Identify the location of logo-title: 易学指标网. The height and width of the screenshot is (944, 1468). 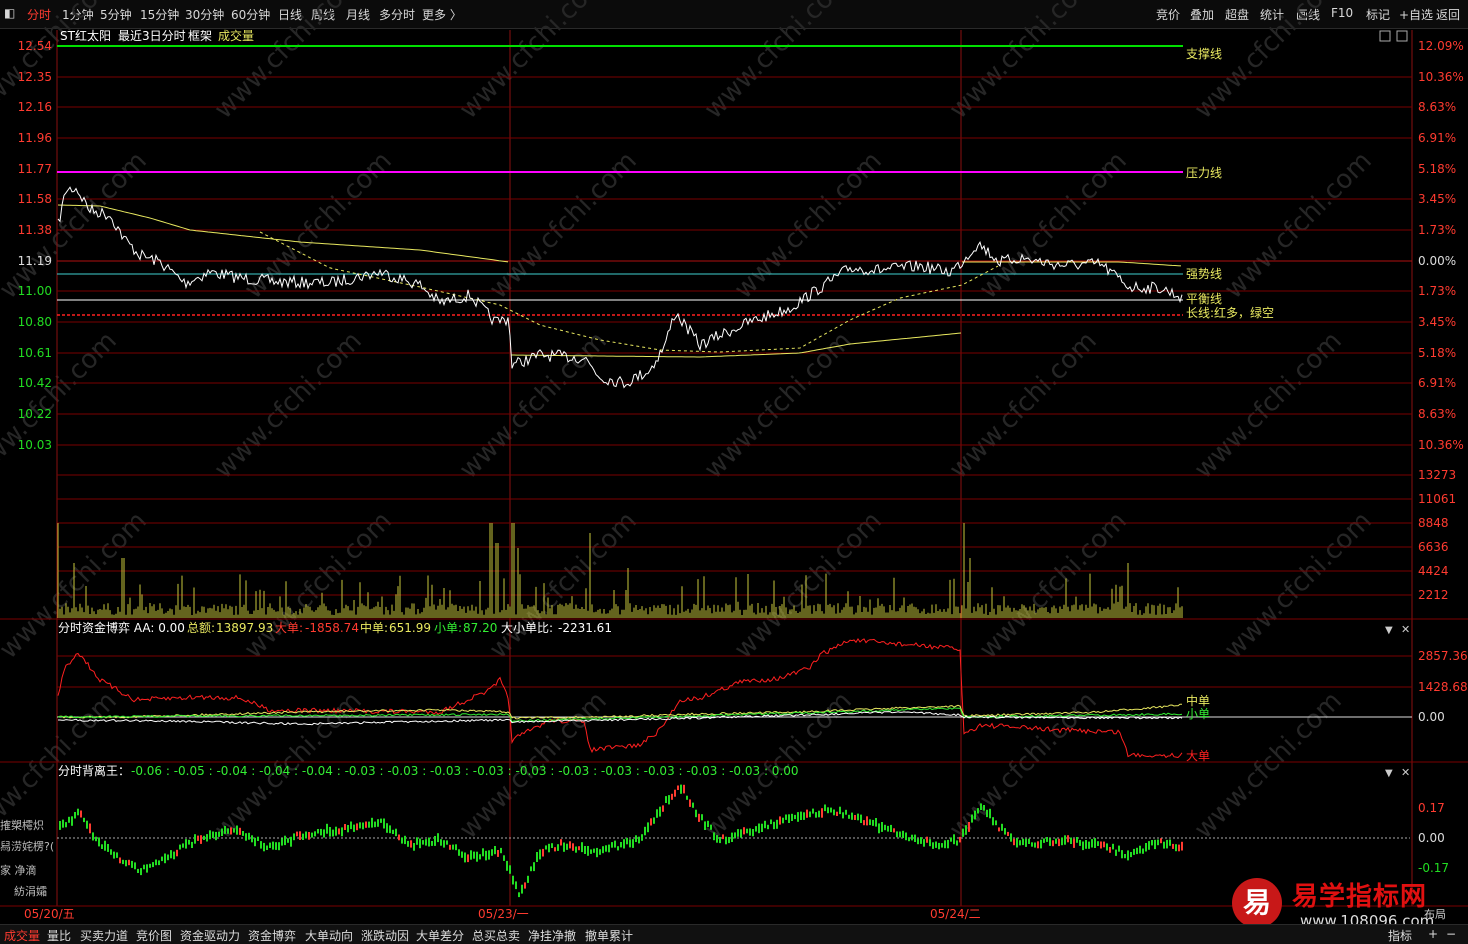
(1360, 897).